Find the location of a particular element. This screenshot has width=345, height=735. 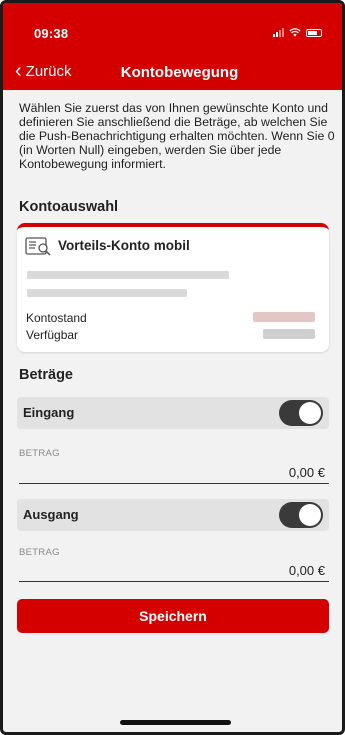

account-name: Vorteils-Konto mobil is located at coordinates (124, 245).